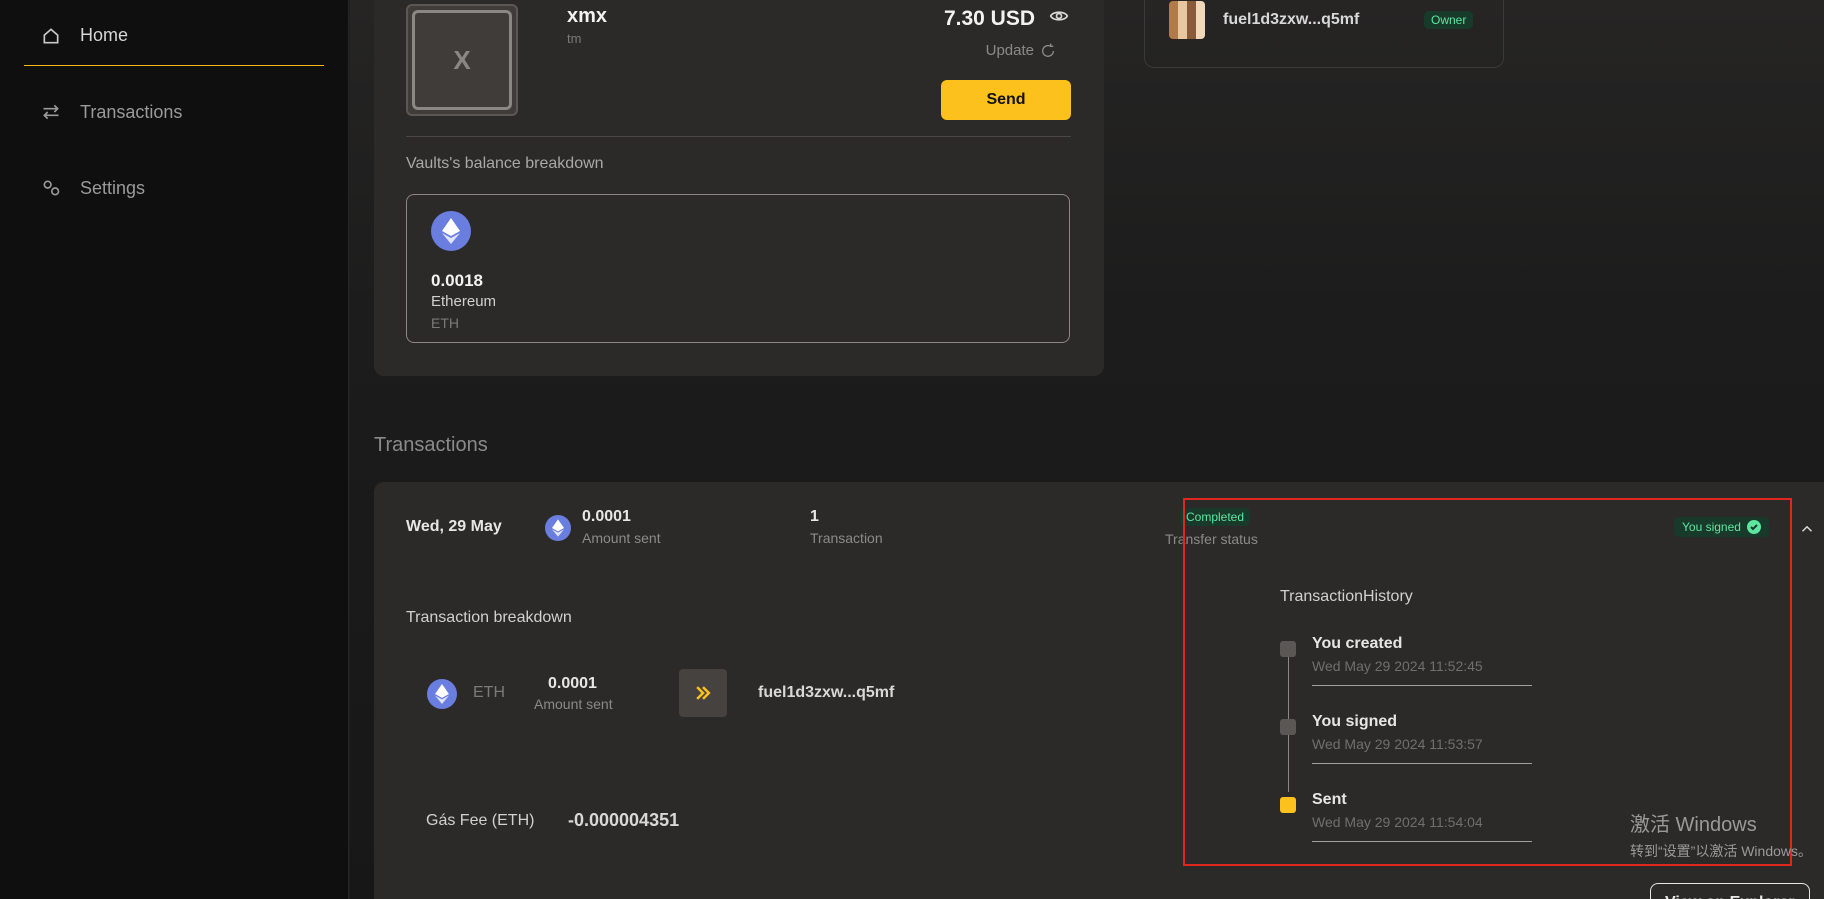 This screenshot has height=899, width=1824. What do you see at coordinates (1807, 529) in the screenshot?
I see `chevron-up-icon` at bounding box center [1807, 529].